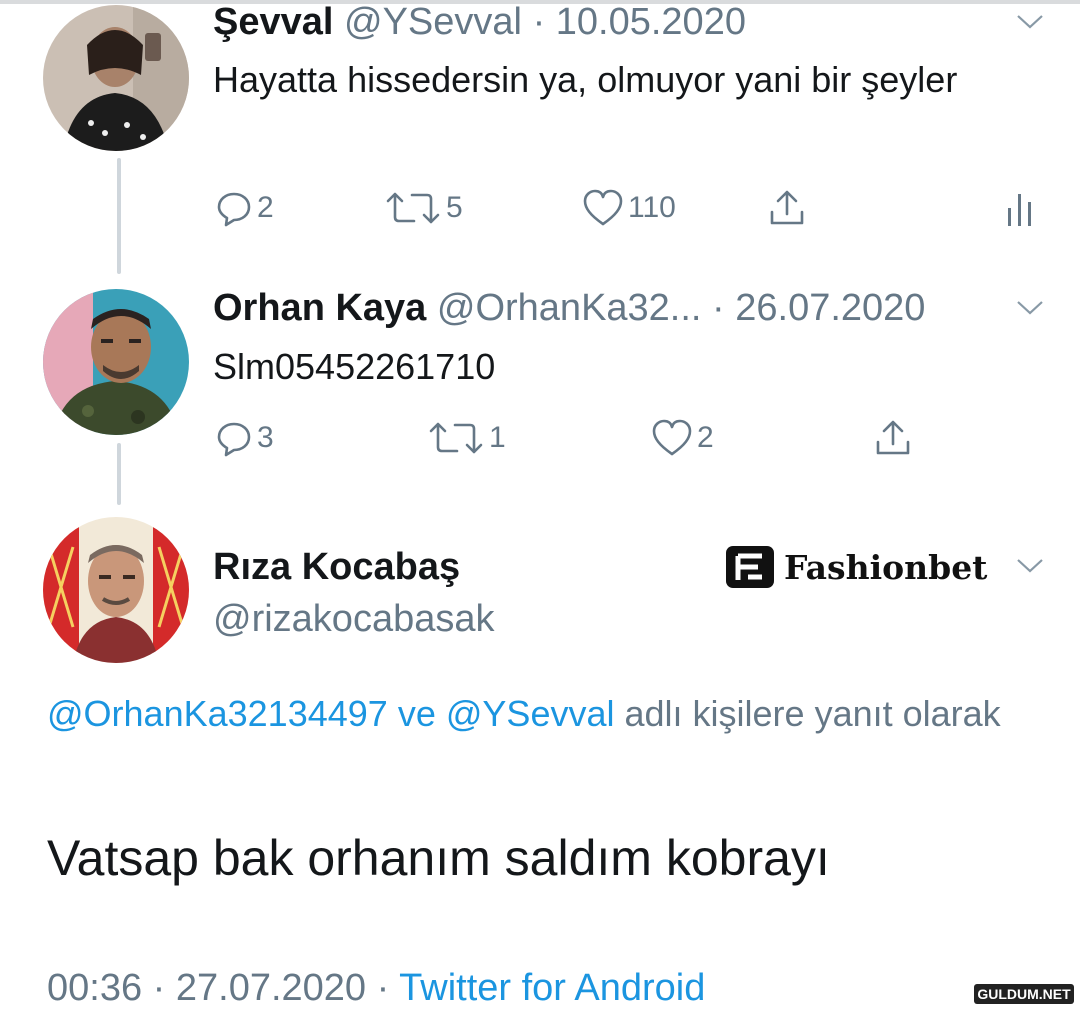  Describe the element at coordinates (705, 437) in the screenshot. I see `like-count: 2` at that location.